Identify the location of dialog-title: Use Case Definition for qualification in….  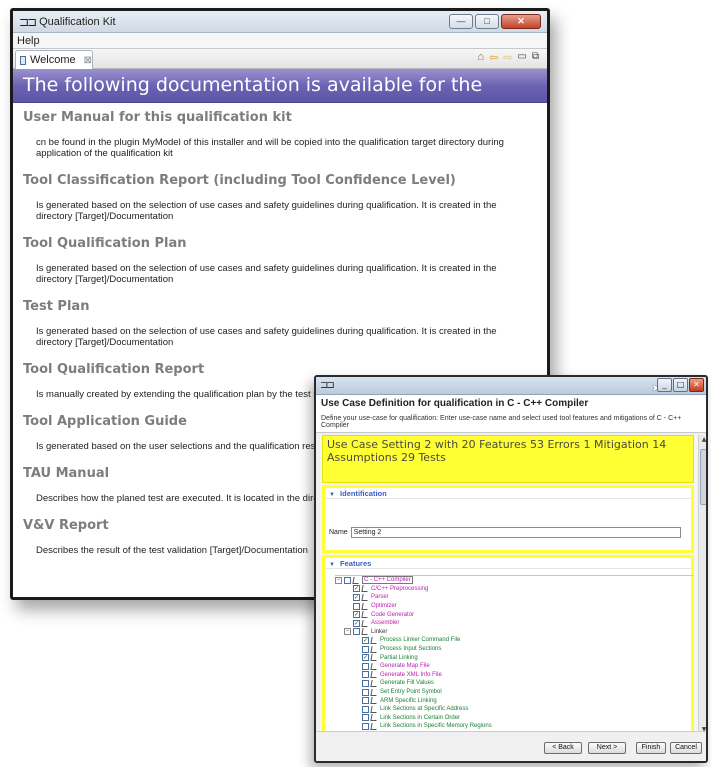
(455, 403).